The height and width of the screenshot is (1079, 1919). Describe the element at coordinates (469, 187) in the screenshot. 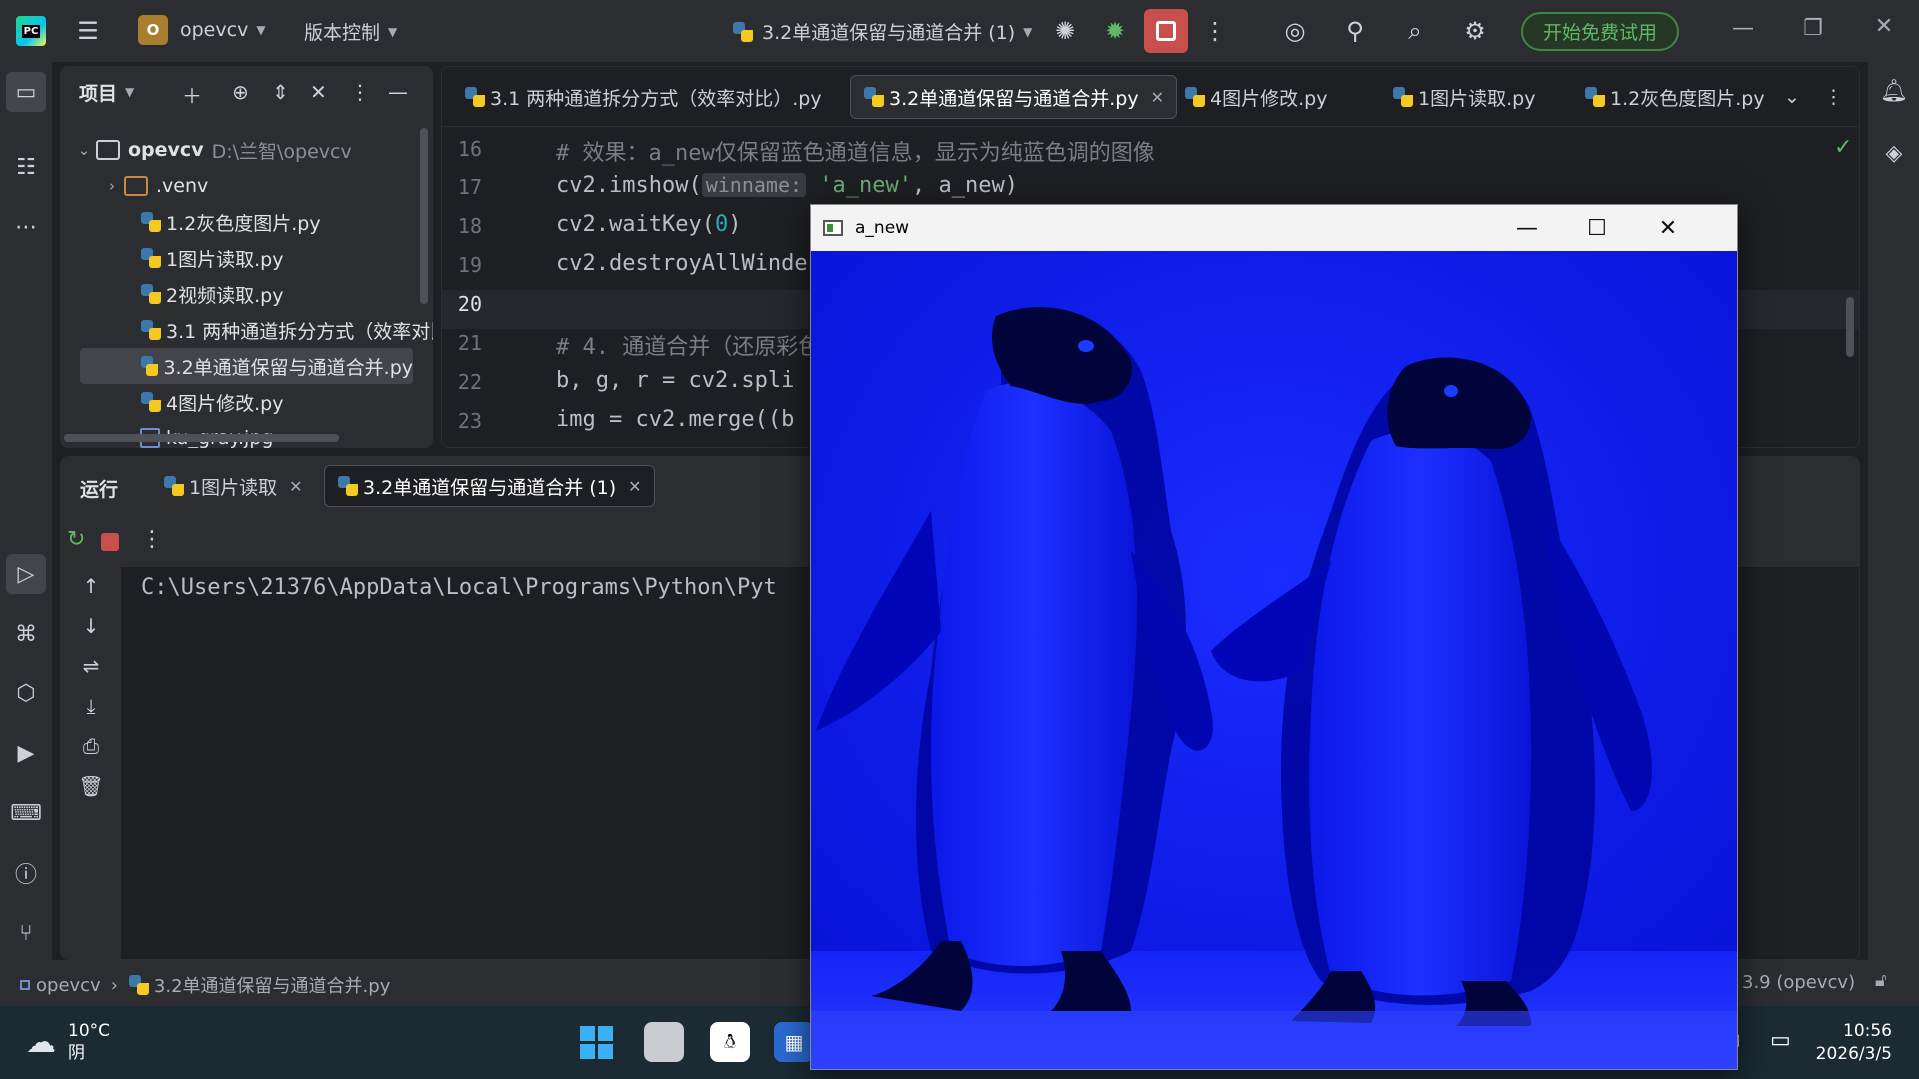

I see `line-number: 17` at that location.